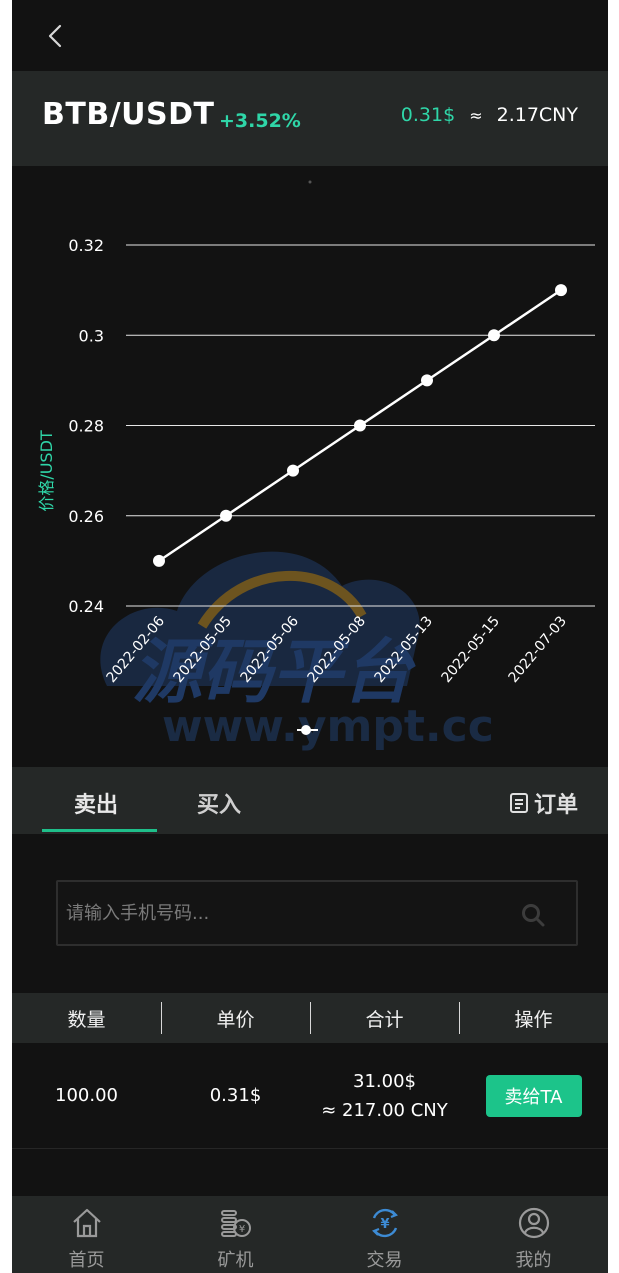 The height and width of the screenshot is (1273, 619). I want to click on price-cny: 2.17CNY, so click(537, 115).